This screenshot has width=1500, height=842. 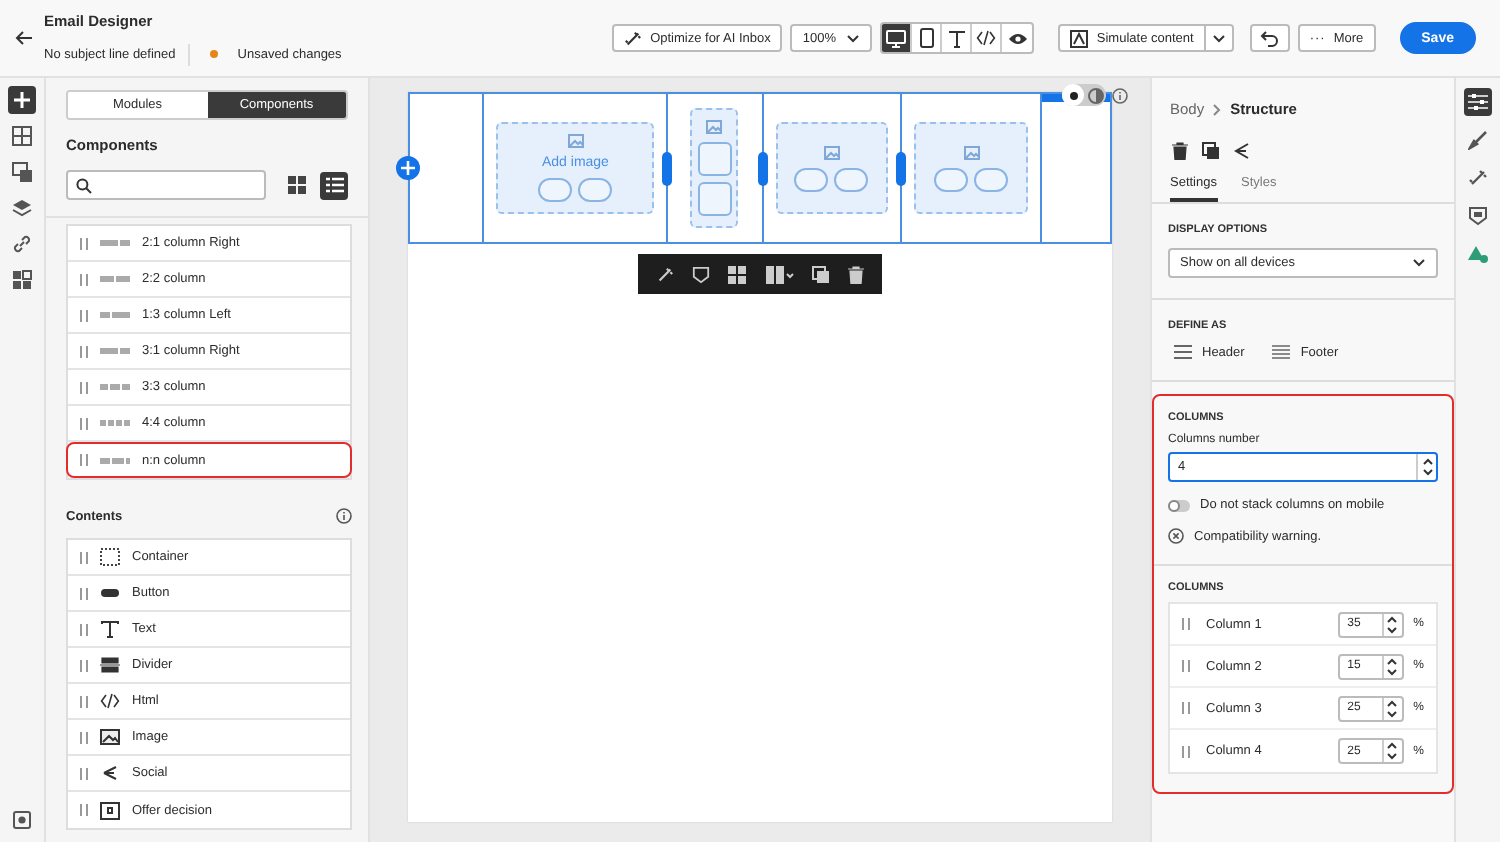 I want to click on button-icon, so click(x=110, y=593).